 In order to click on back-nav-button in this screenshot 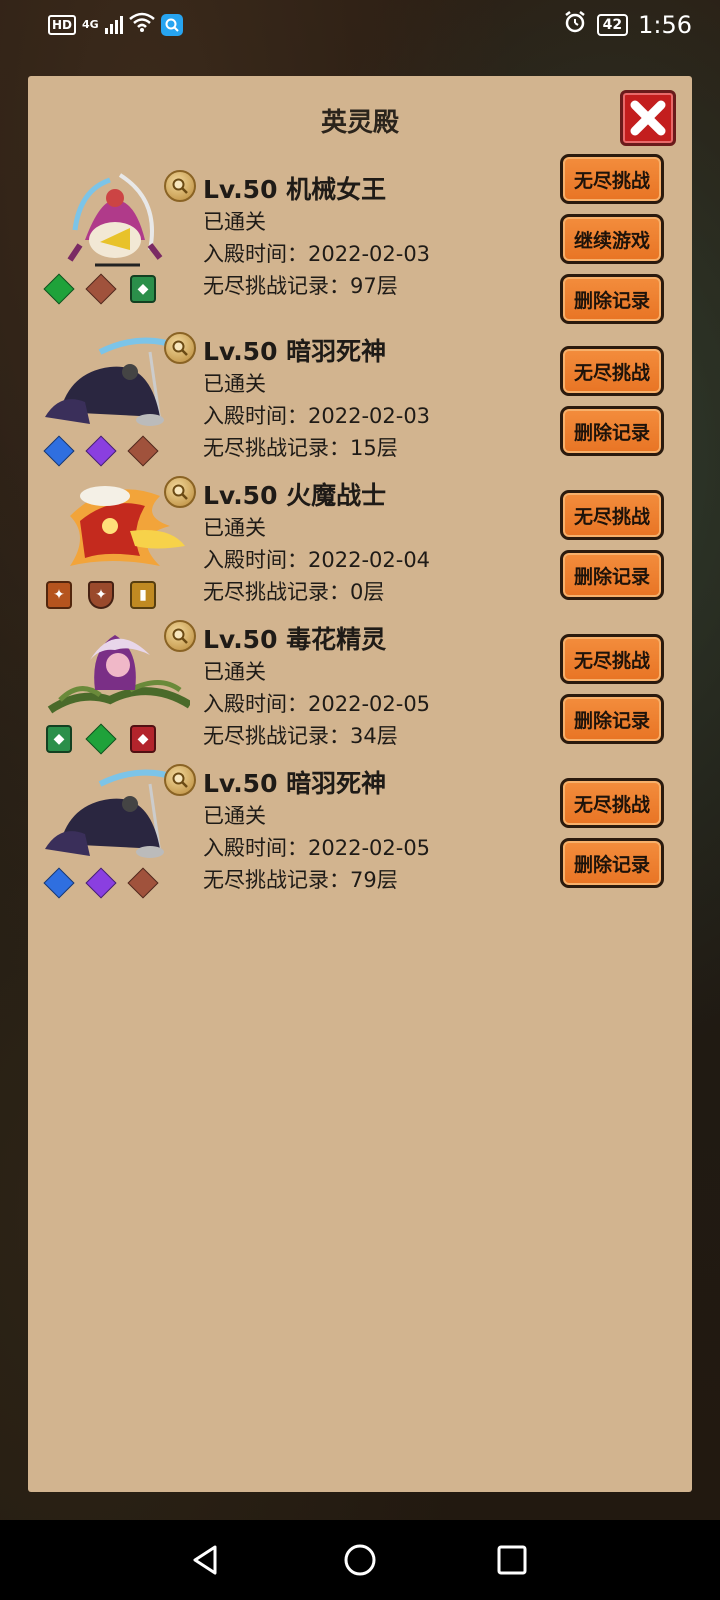, I will do `click(206, 1560)`.